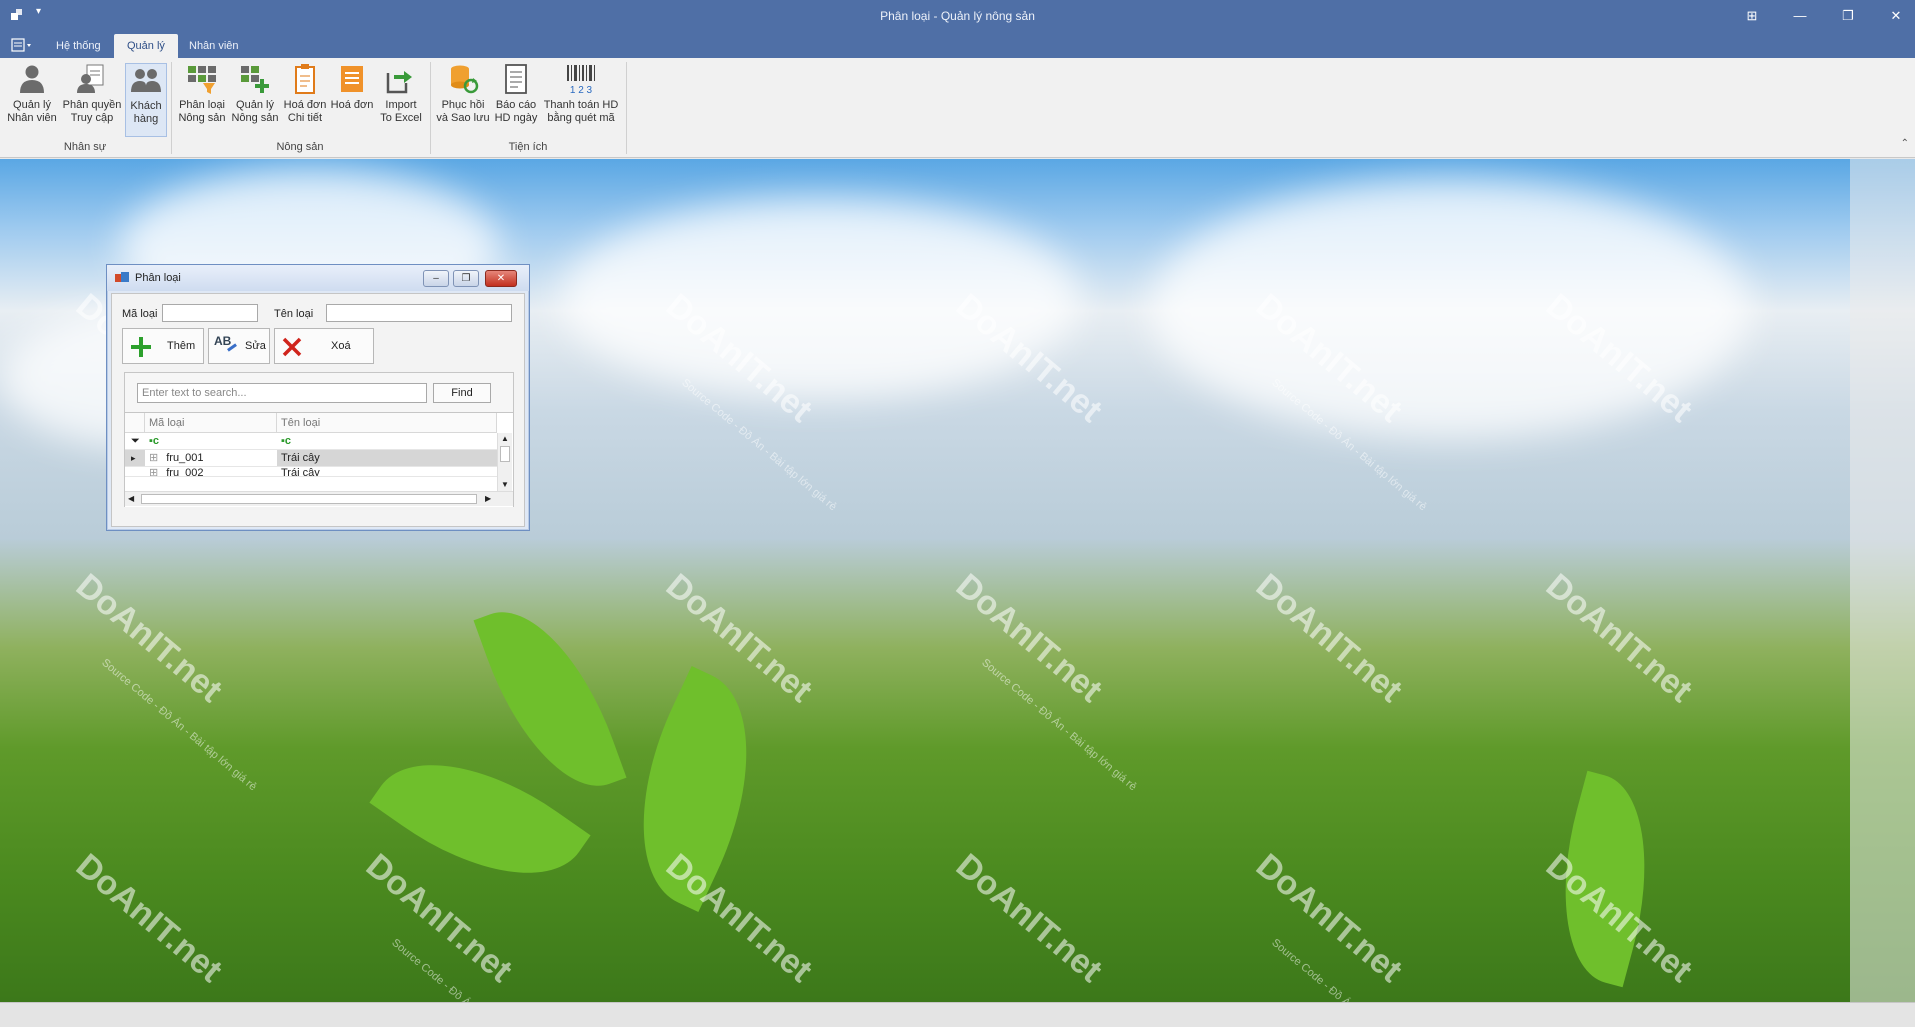  I want to click on khach-hang-button: Khách hàng, so click(146, 100).